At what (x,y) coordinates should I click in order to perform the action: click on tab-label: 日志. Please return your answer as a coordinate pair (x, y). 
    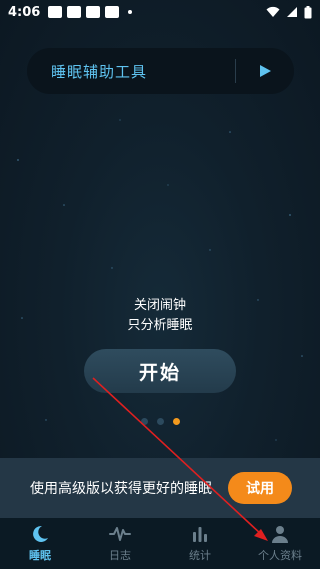
    Looking at the image, I should click on (120, 555).